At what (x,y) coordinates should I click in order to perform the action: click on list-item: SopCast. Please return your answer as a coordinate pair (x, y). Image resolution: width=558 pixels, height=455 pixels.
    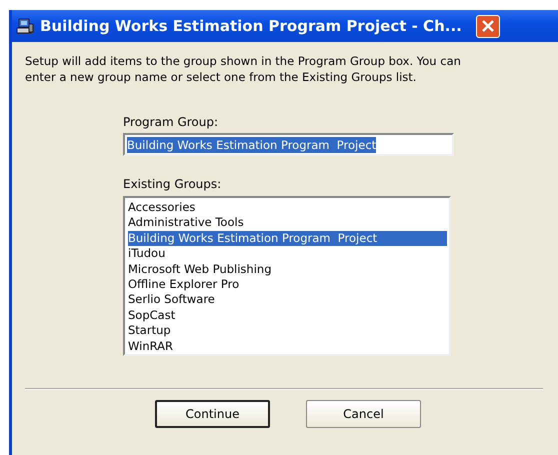
    Looking at the image, I should click on (287, 316).